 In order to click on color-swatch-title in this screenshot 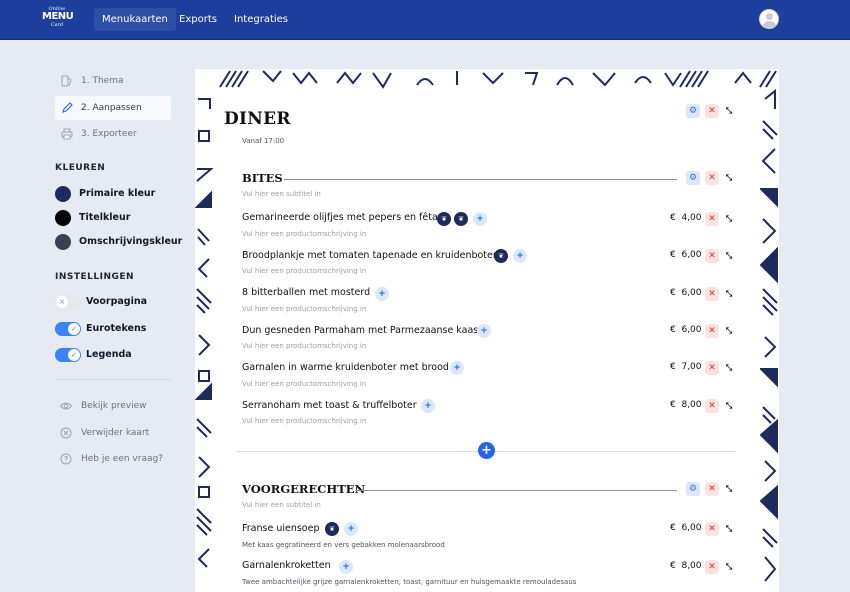, I will do `click(63, 218)`.